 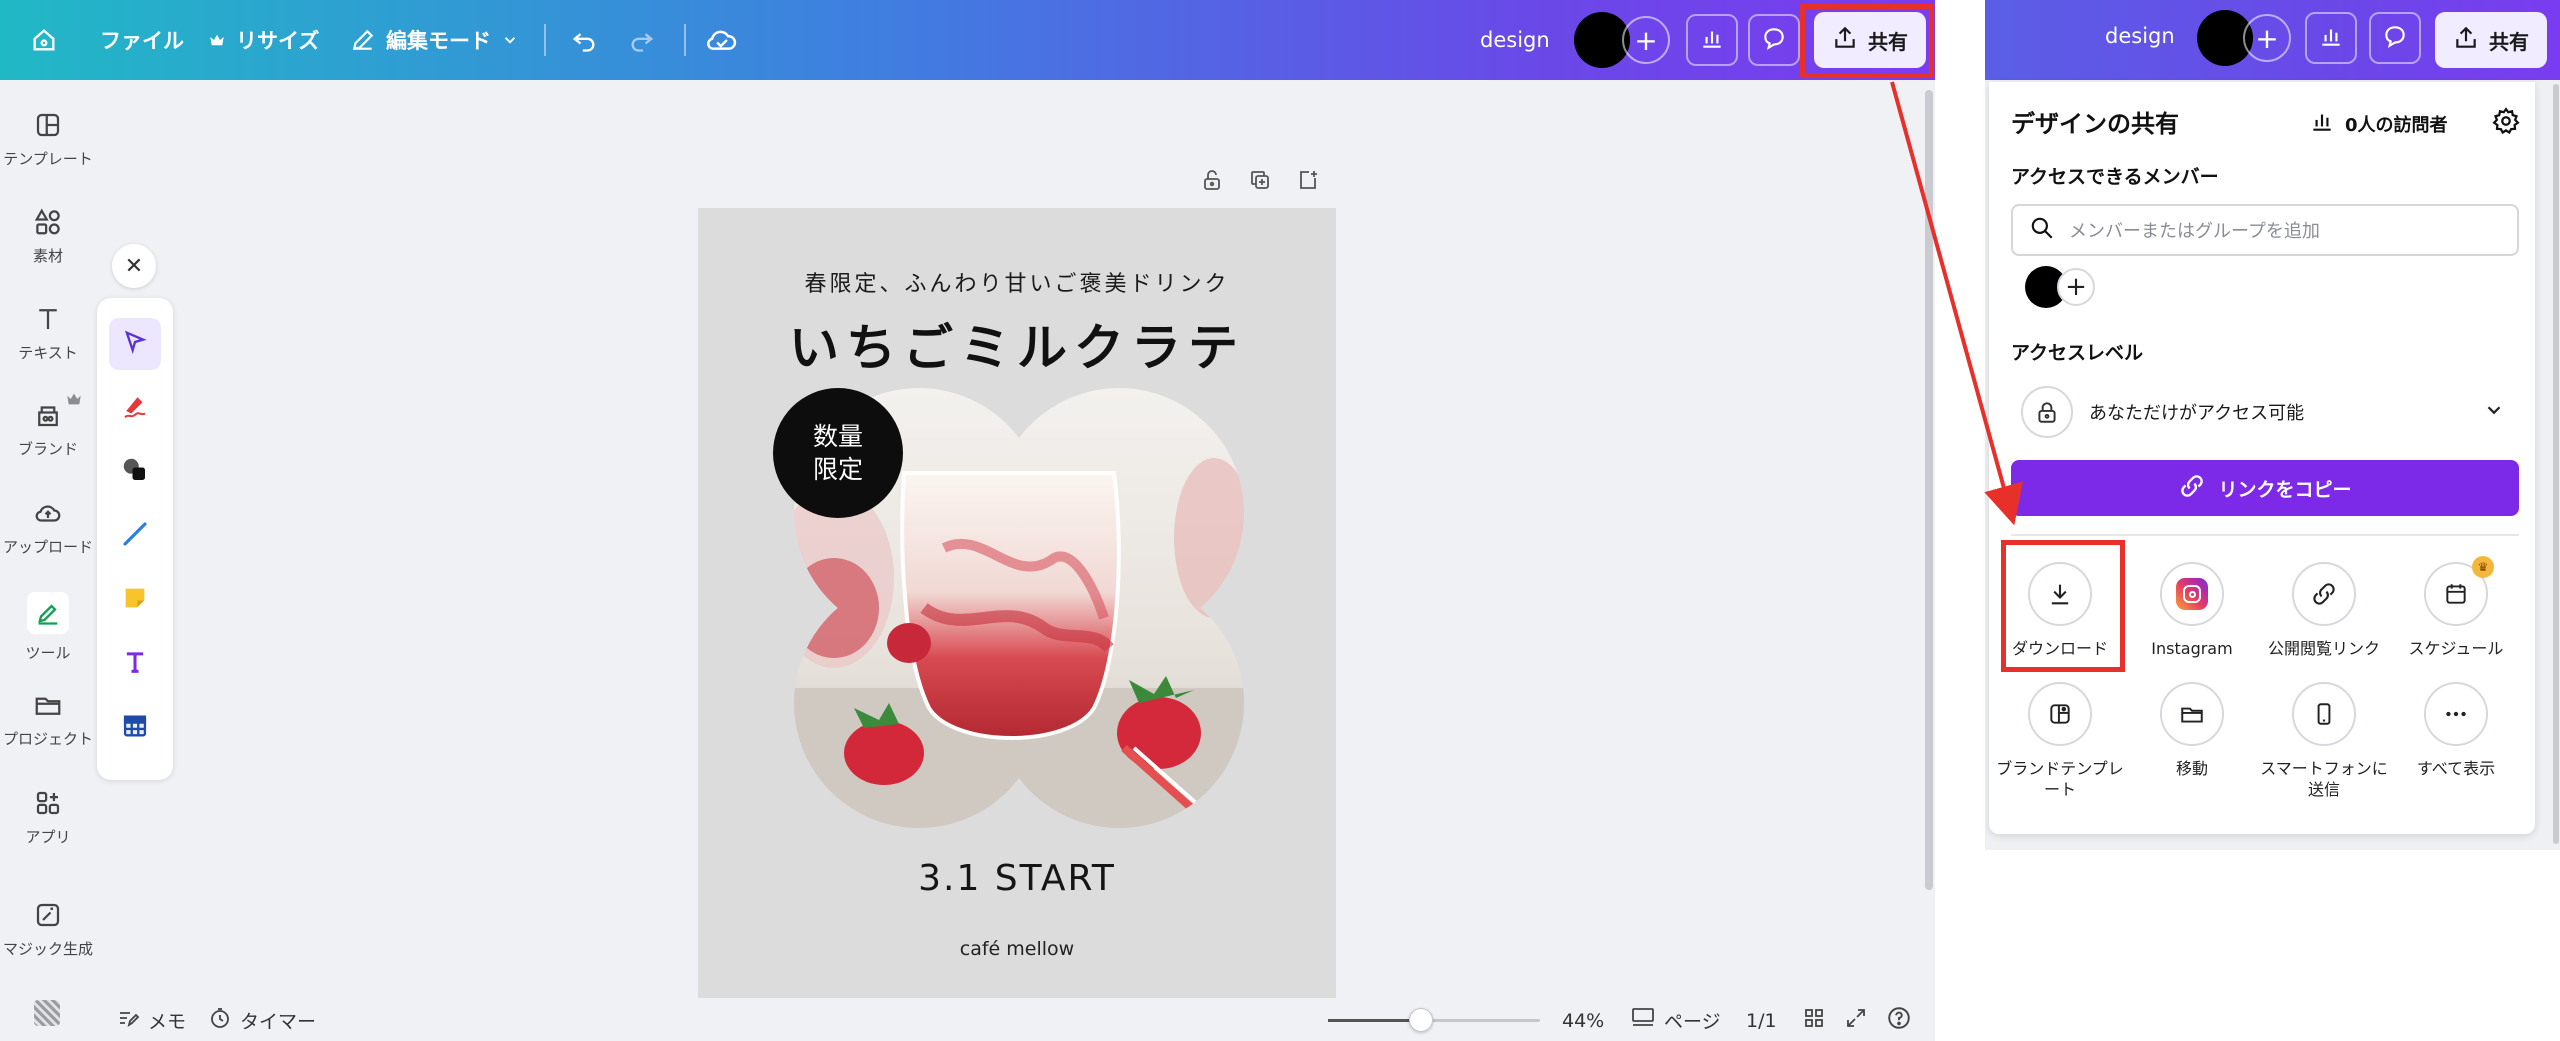 I want to click on expand-icon, so click(x=1856, y=1020).